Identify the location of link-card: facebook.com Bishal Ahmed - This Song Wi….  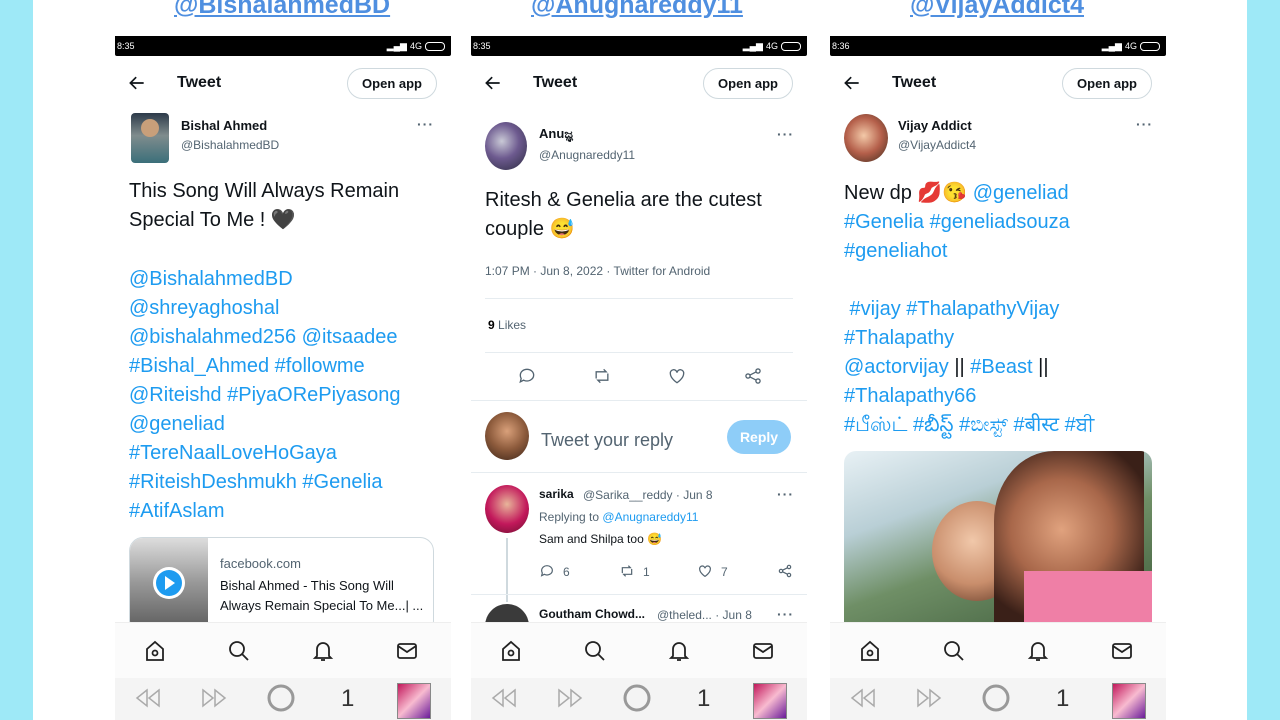
(281, 586).